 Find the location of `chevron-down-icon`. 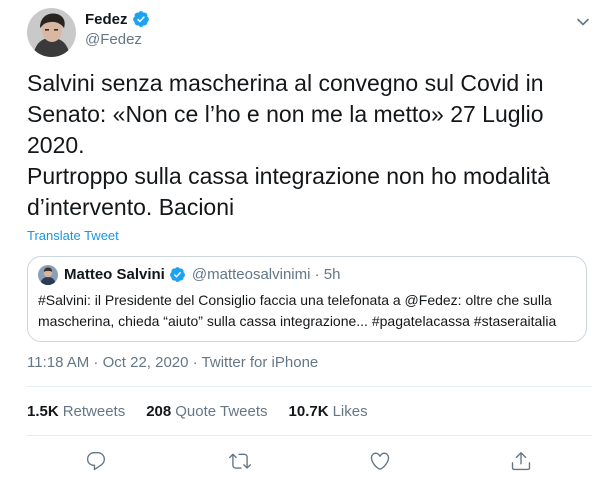

chevron-down-icon is located at coordinates (583, 22).